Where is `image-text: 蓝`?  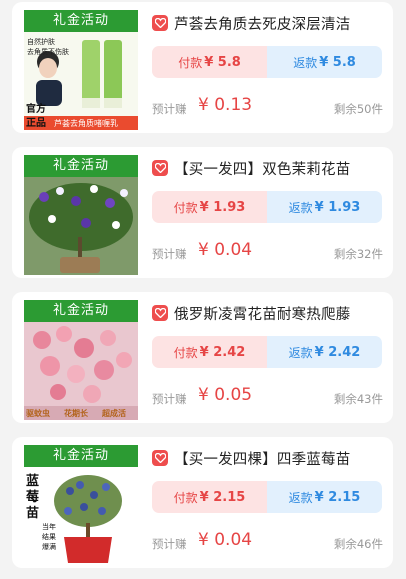 image-text: 蓝 is located at coordinates (32, 481).